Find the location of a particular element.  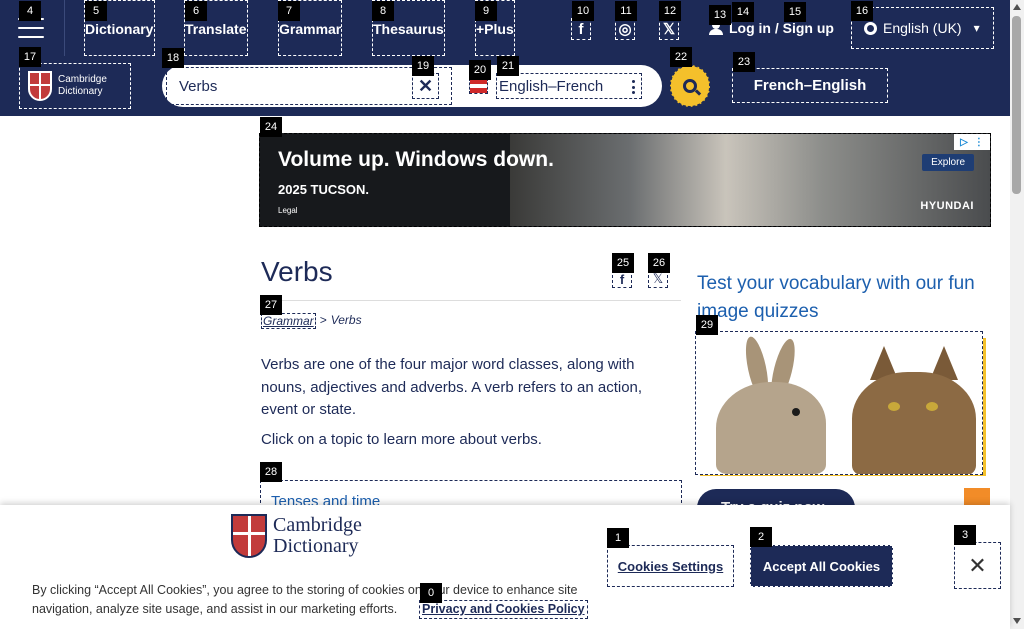

marker-badge: 26 is located at coordinates (659, 263).